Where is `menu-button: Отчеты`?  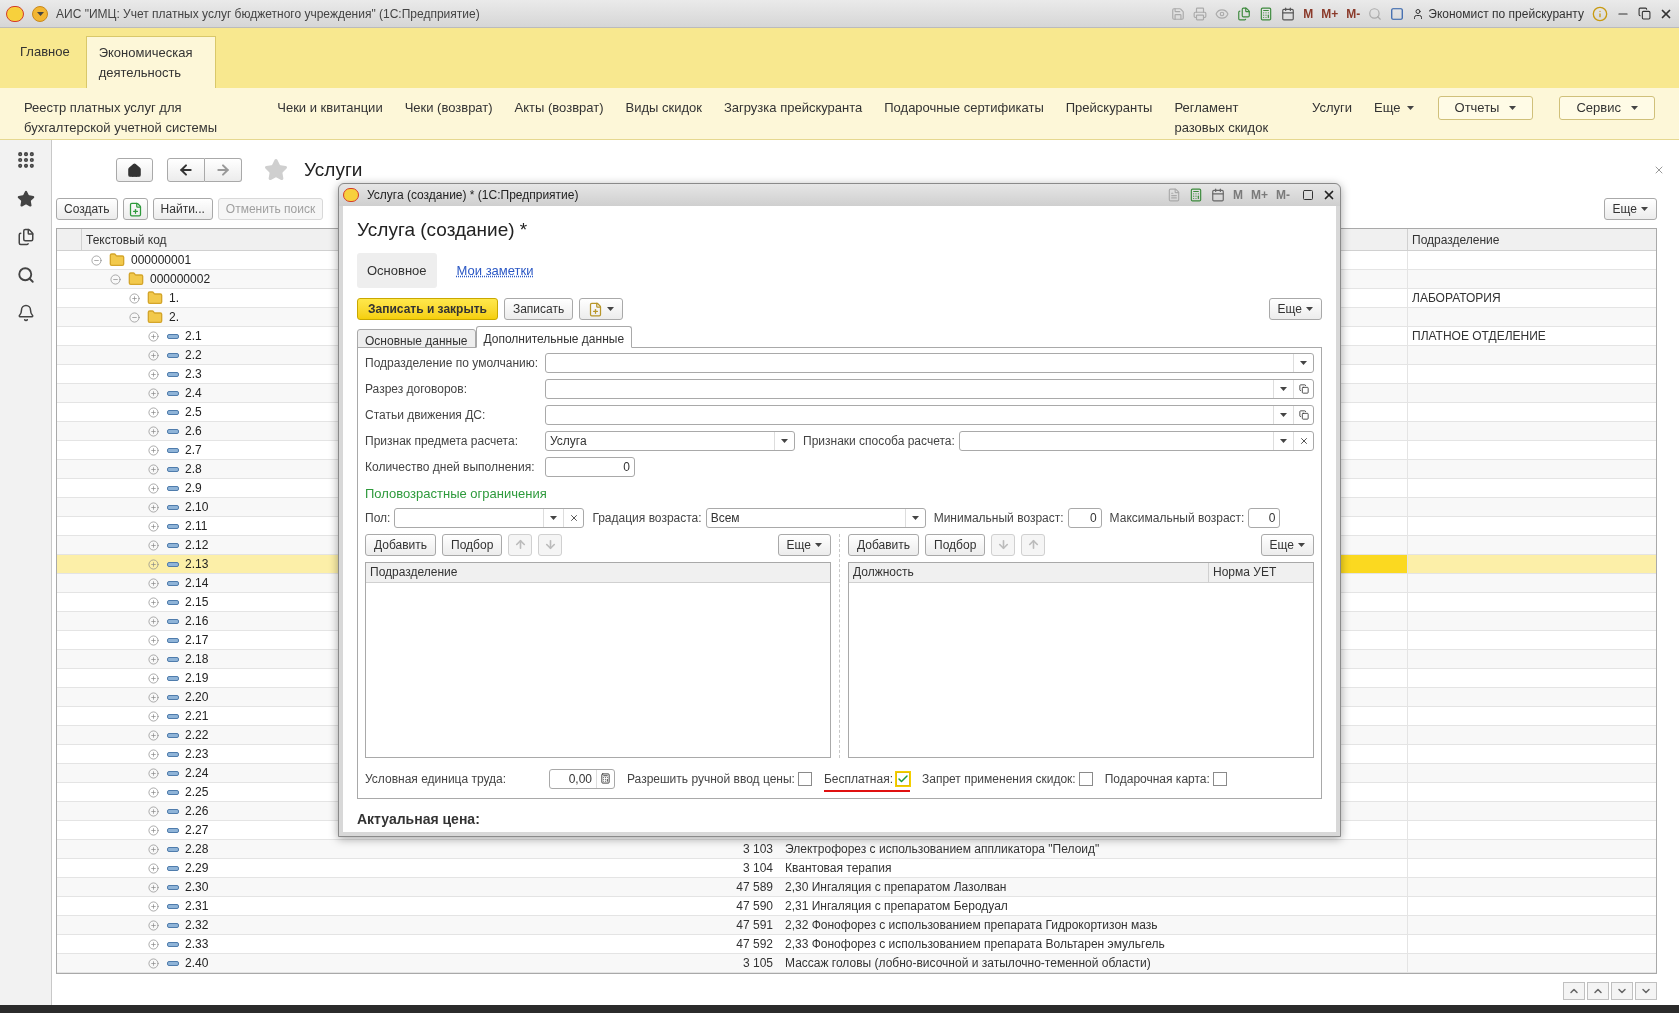 menu-button: Отчеты is located at coordinates (1485, 108).